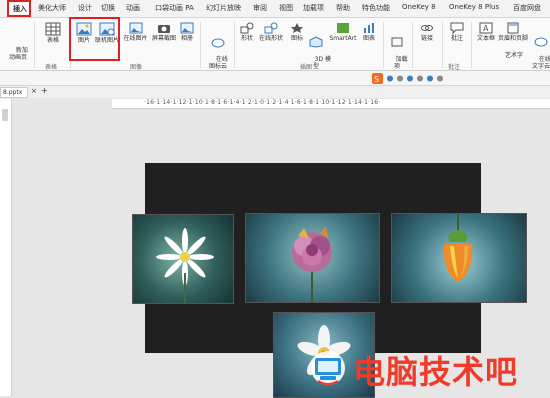 This screenshot has height=398, width=550. I want to click on watermark: 电脑技术吧, so click(428, 368).